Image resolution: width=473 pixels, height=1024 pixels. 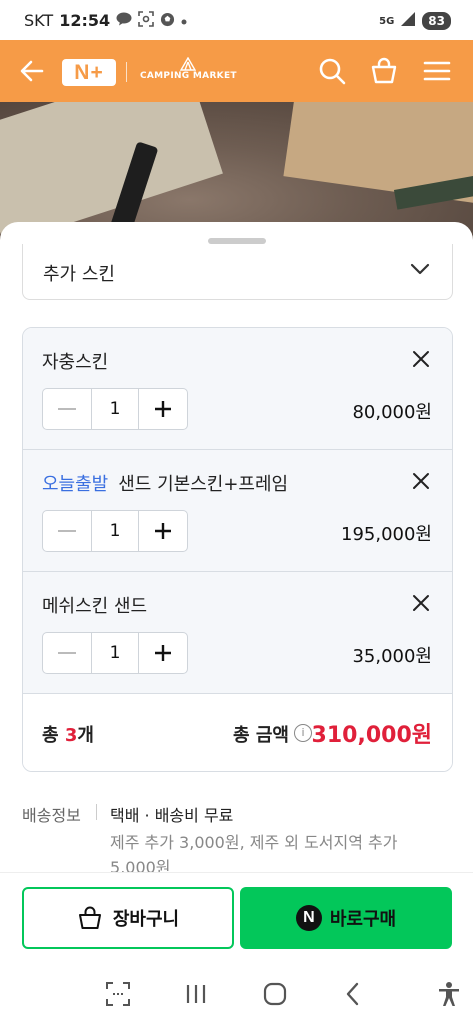 What do you see at coordinates (53, 735) in the screenshot?
I see `total-count-prefix: 총` at bounding box center [53, 735].